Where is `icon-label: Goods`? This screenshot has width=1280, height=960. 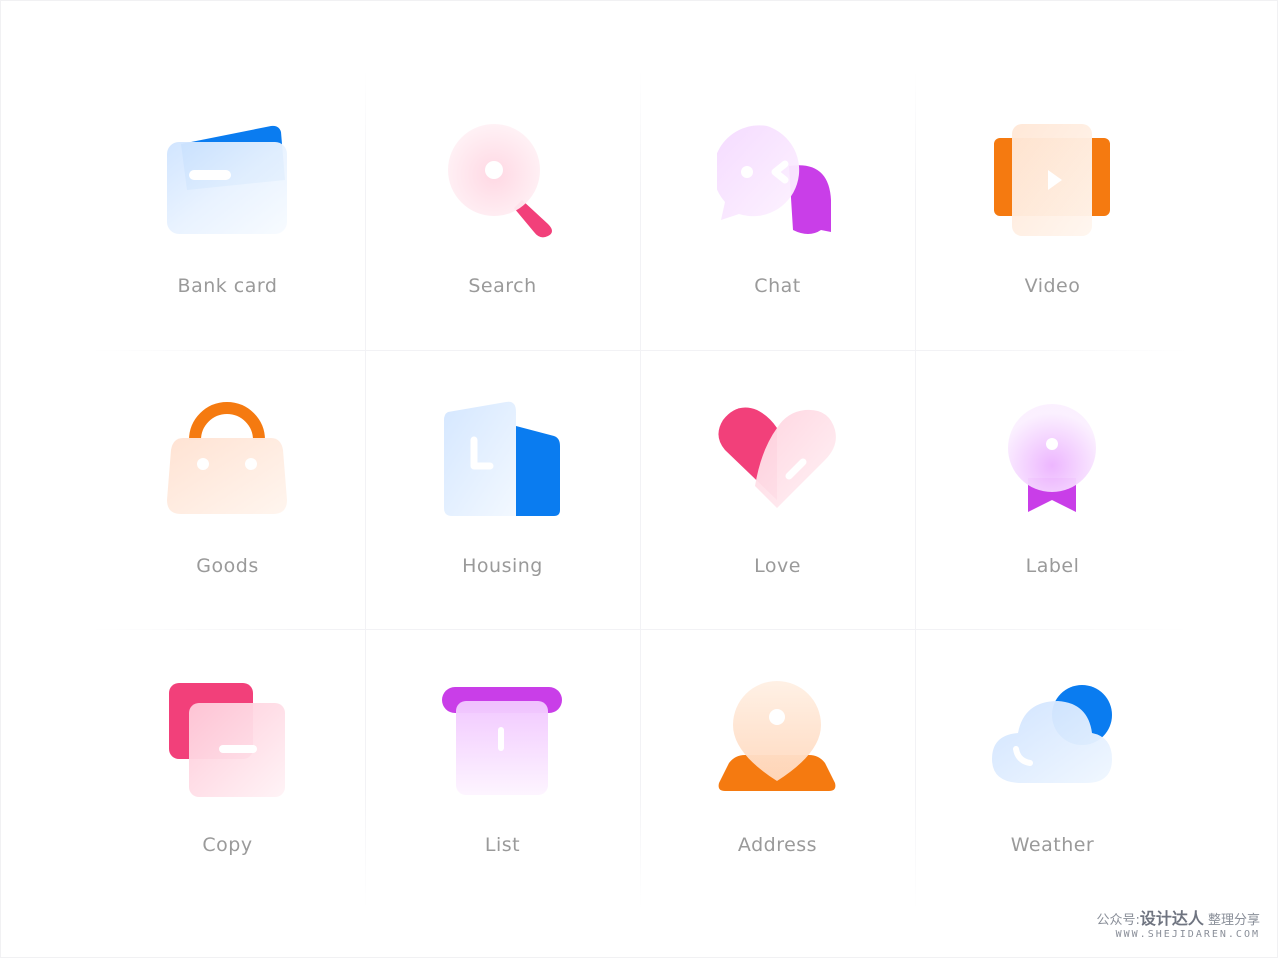 icon-label: Goods is located at coordinates (227, 566).